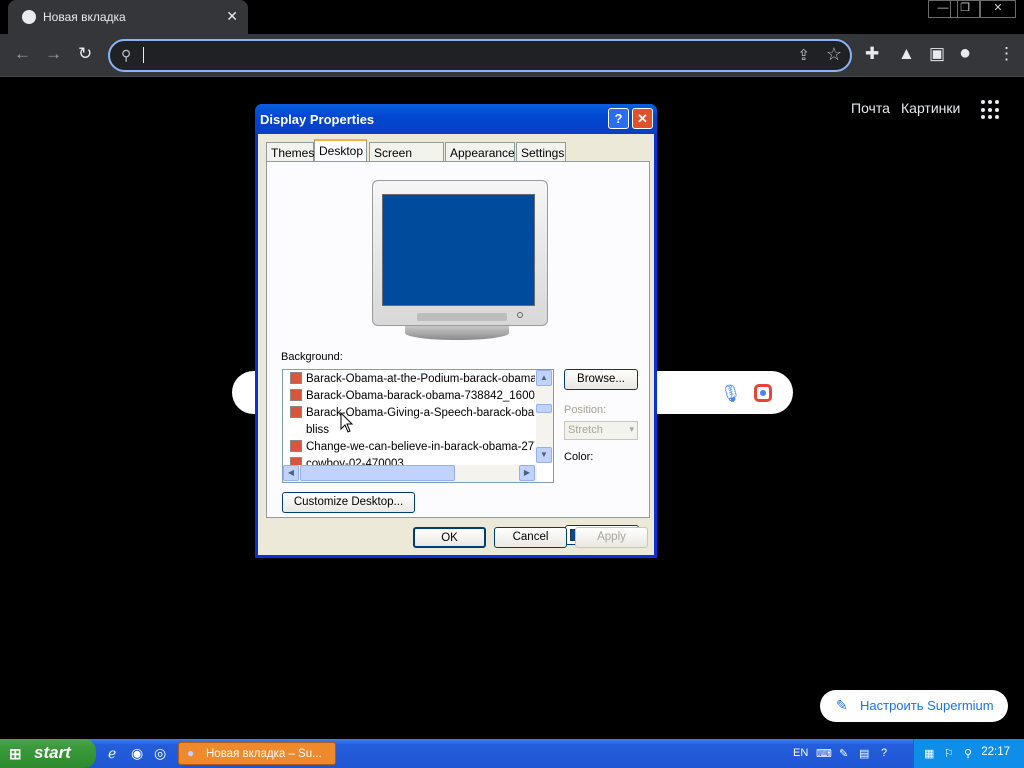 The width and height of the screenshot is (1024, 768). What do you see at coordinates (949, 753) in the screenshot?
I see `security-icon: ⚐` at bounding box center [949, 753].